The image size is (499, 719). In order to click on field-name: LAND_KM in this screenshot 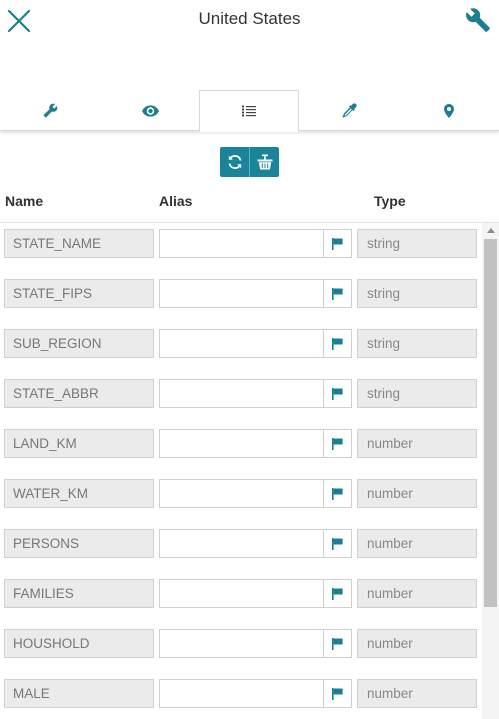, I will do `click(79, 443)`.